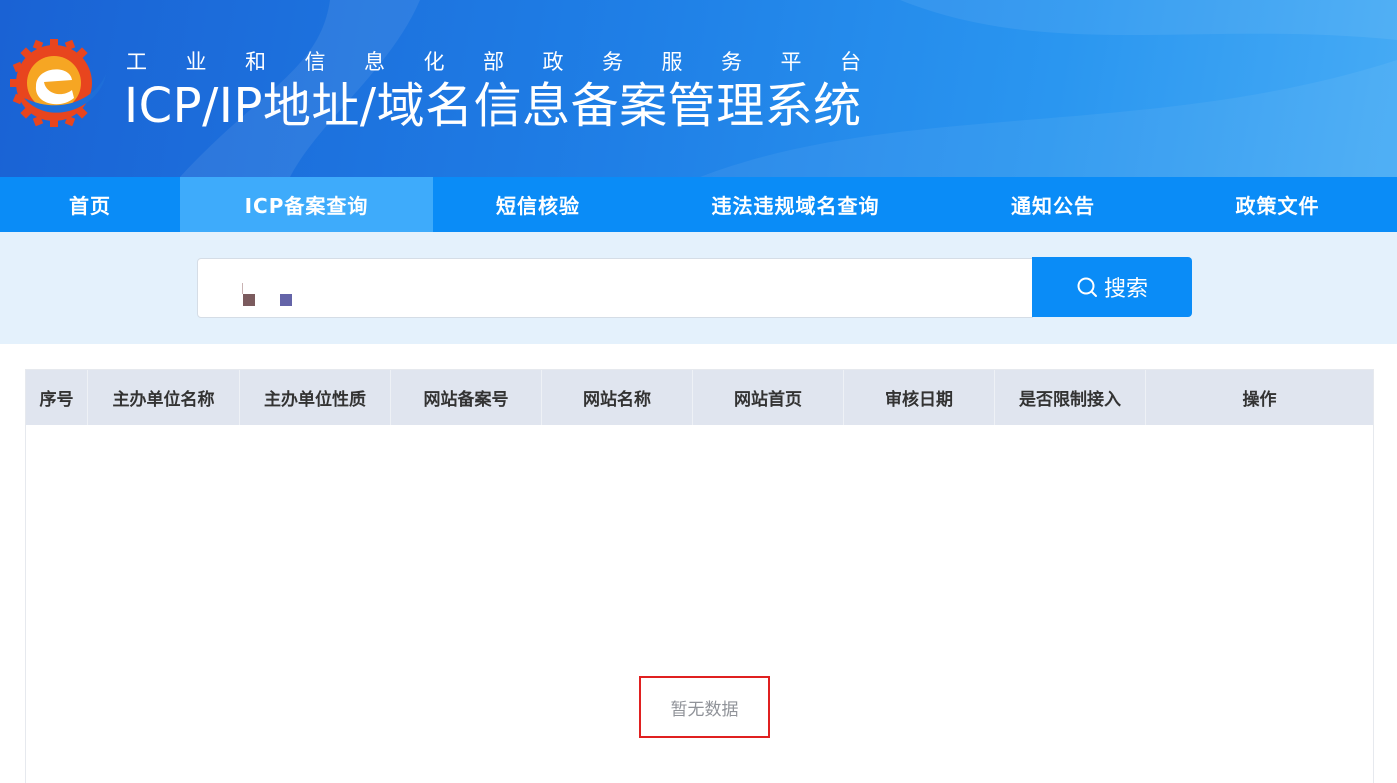 The height and width of the screenshot is (783, 1397). I want to click on column-header-license-number: 网站备案号, so click(466, 397).